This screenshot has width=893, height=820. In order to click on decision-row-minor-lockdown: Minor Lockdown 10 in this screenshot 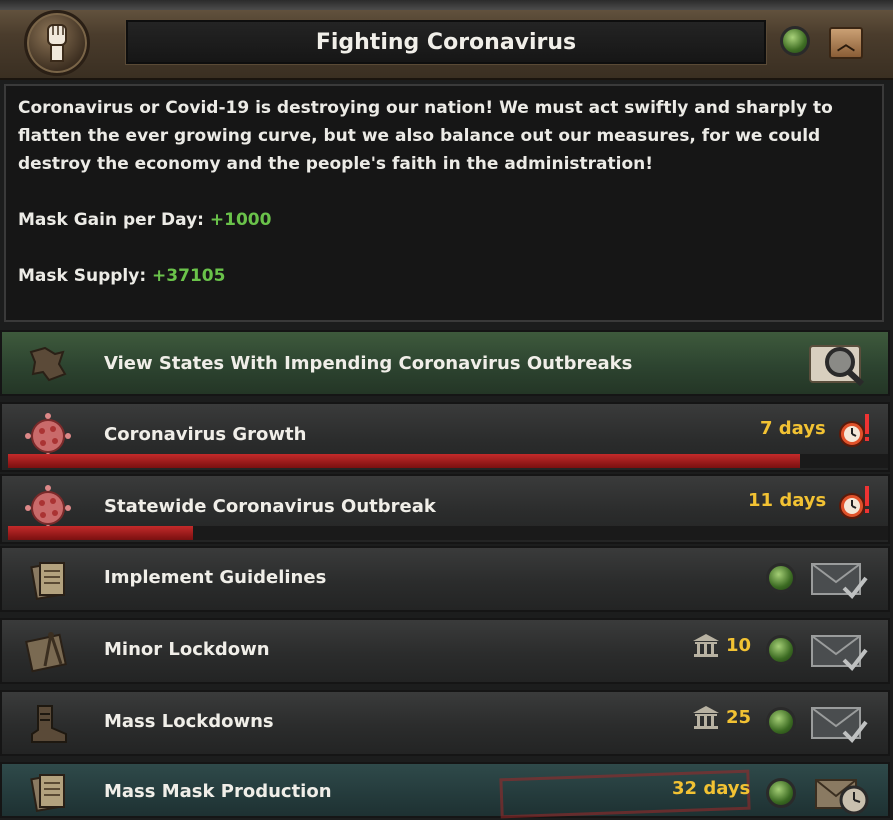, I will do `click(445, 651)`.